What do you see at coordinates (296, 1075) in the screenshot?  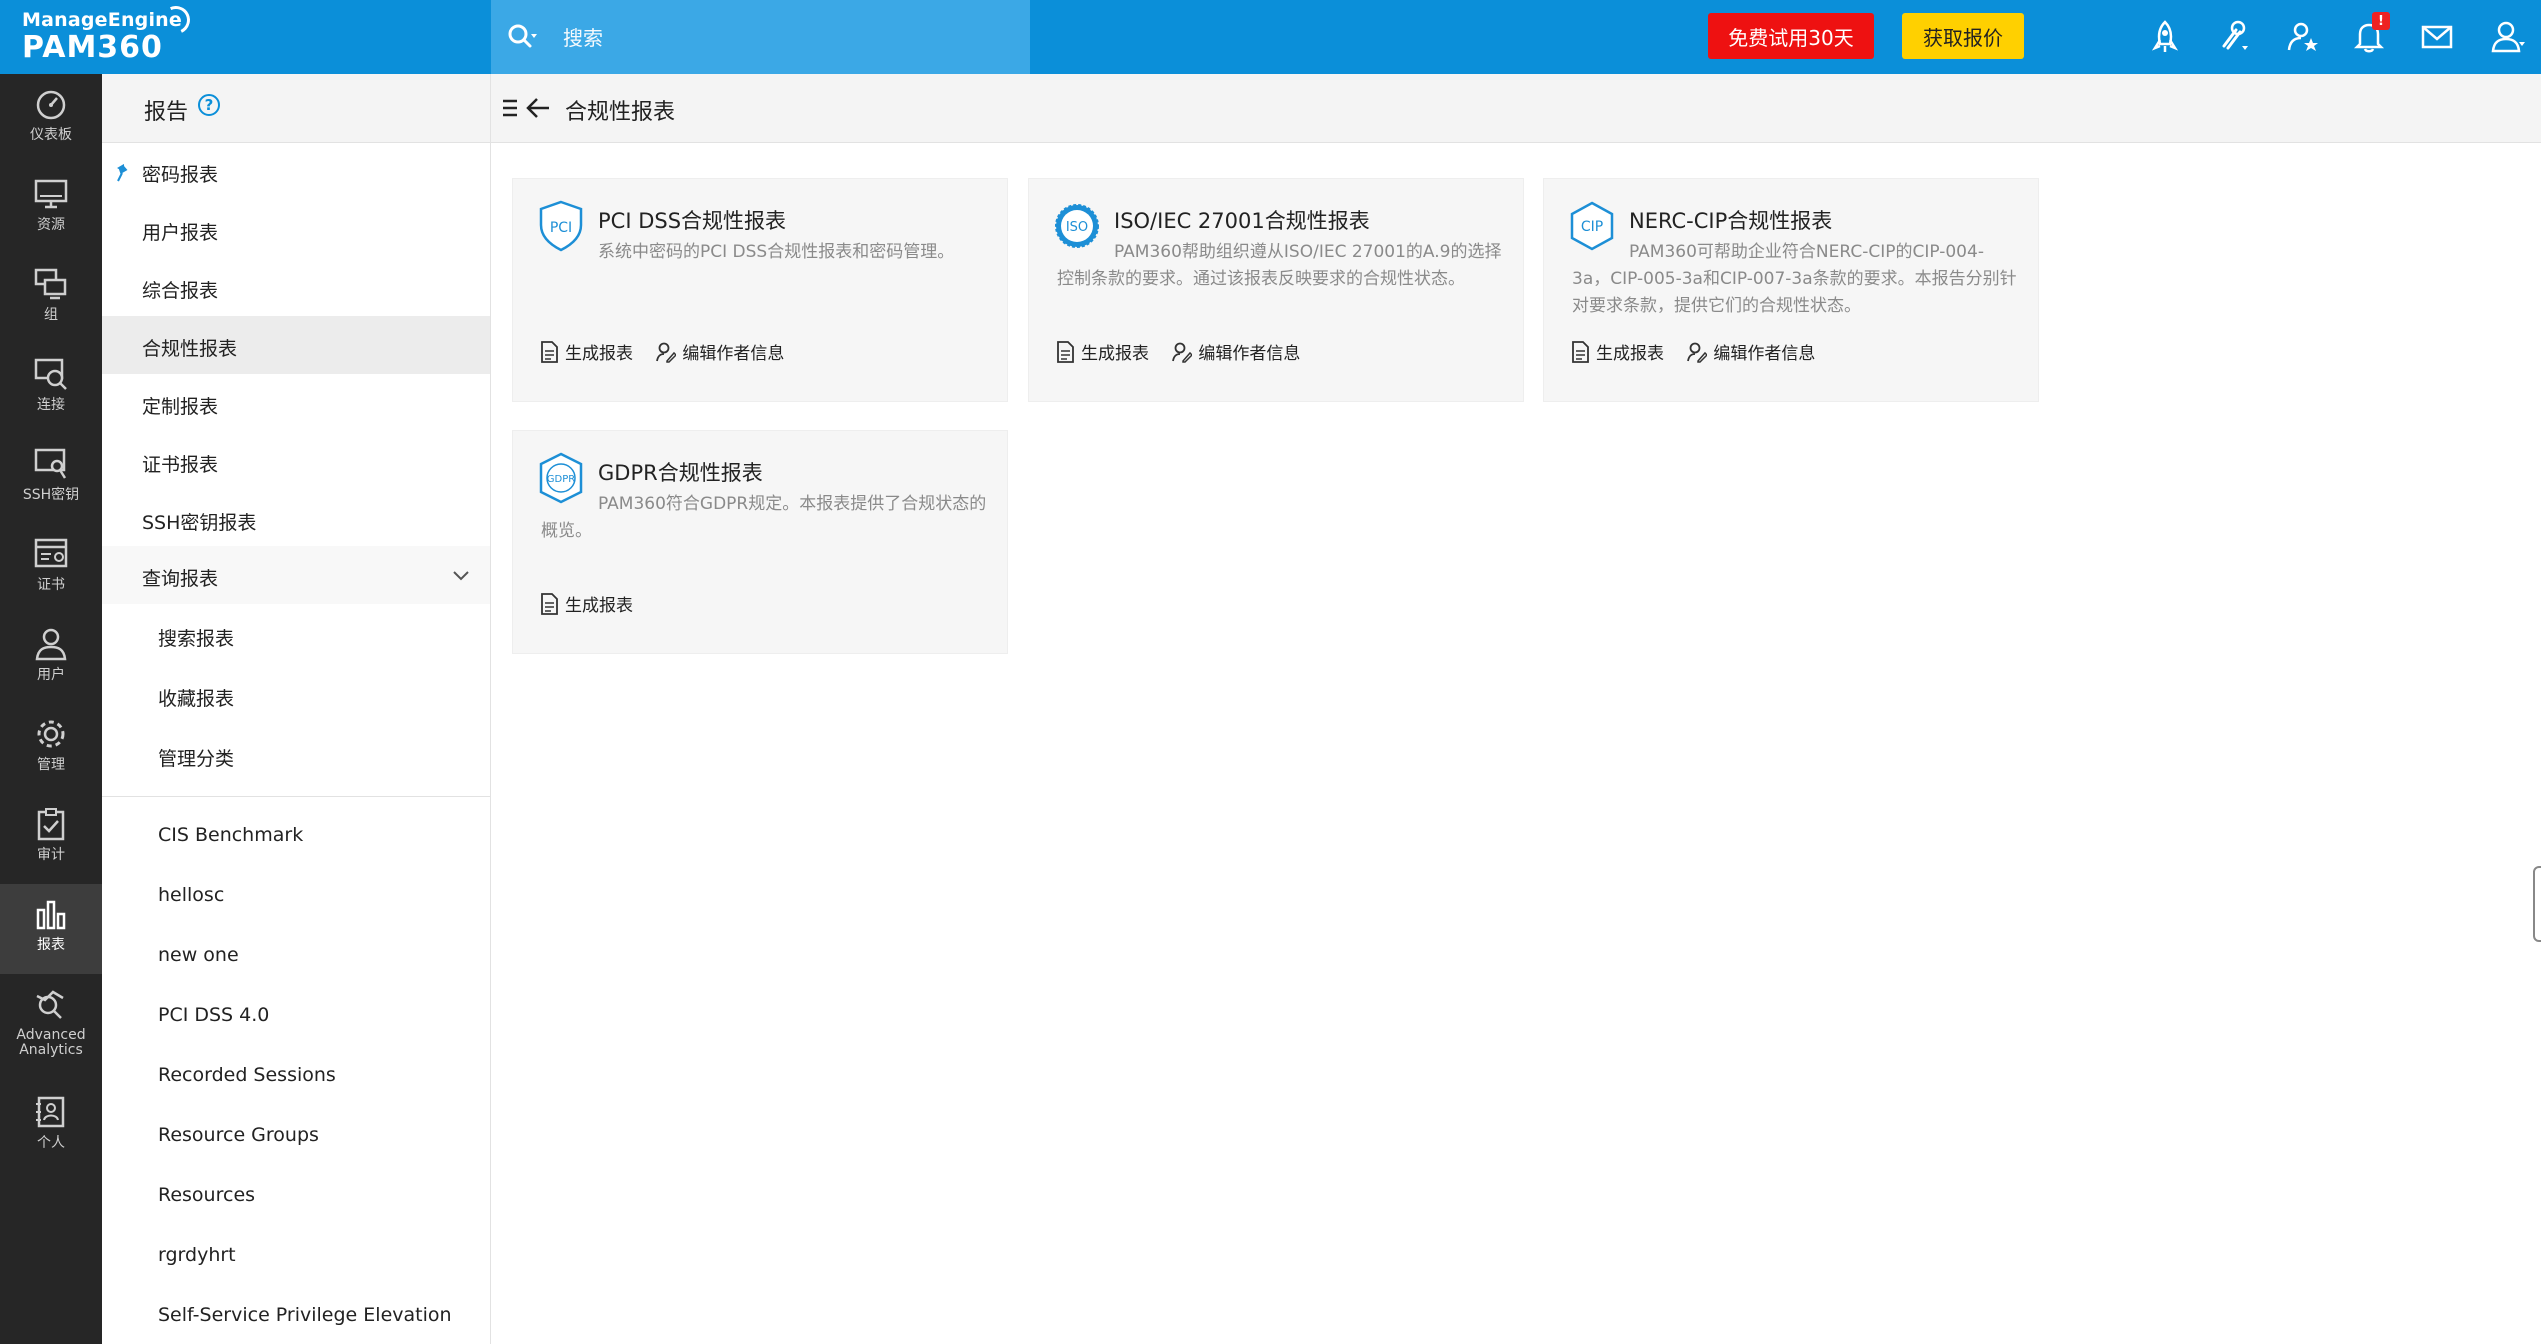 I see `saved-report-item: Recorded Sessions` at bounding box center [296, 1075].